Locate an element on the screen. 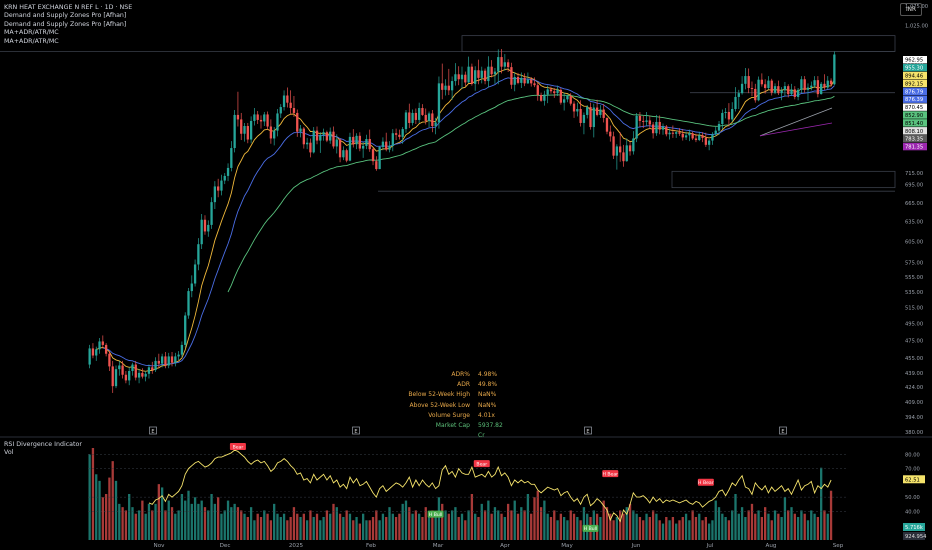 This screenshot has height=550, width=932. divergence-tag-label: Bear is located at coordinates (481, 464).